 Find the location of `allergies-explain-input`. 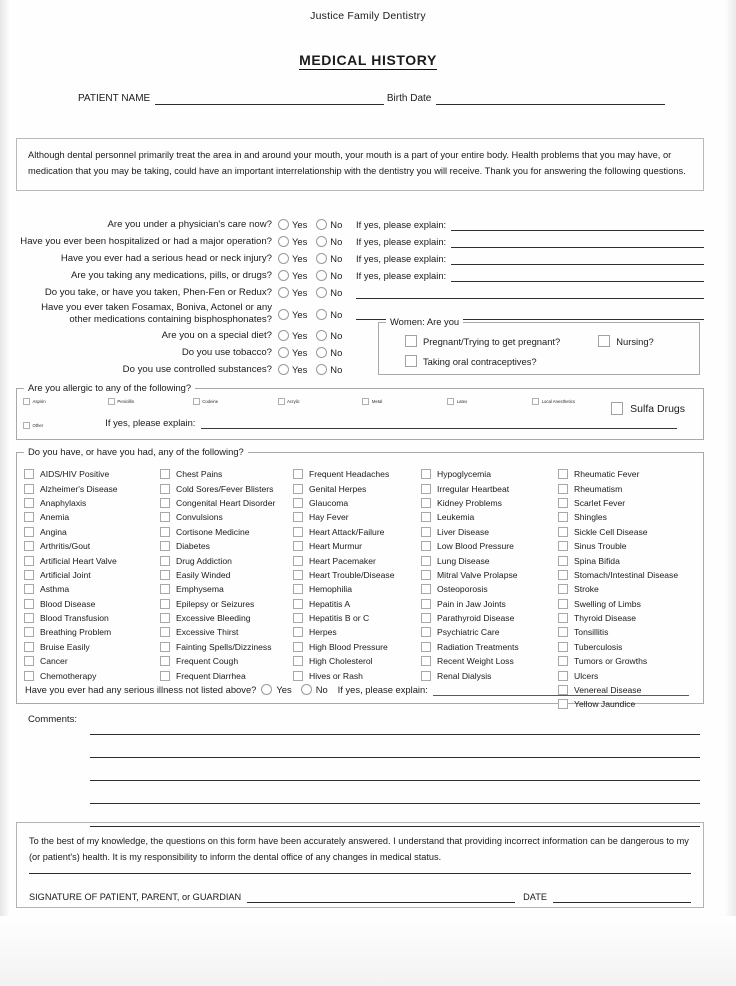

allergies-explain-input is located at coordinates (439, 423).